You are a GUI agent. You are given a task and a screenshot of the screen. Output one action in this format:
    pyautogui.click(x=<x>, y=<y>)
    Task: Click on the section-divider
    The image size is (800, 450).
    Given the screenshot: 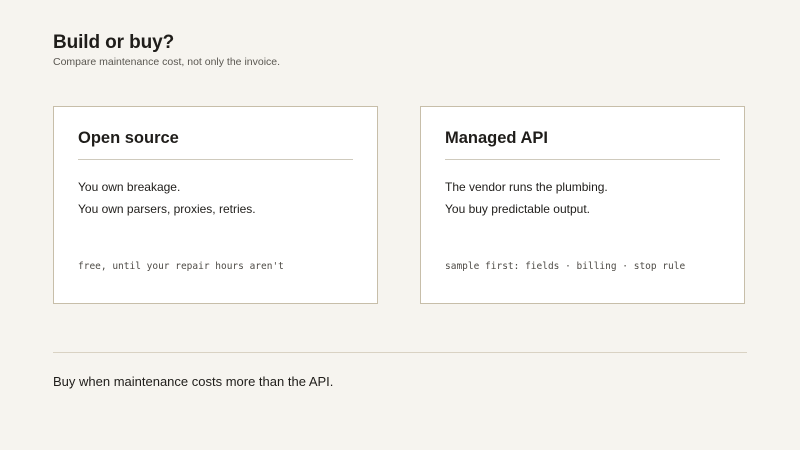 What is the action you would take?
    pyautogui.click(x=400, y=352)
    